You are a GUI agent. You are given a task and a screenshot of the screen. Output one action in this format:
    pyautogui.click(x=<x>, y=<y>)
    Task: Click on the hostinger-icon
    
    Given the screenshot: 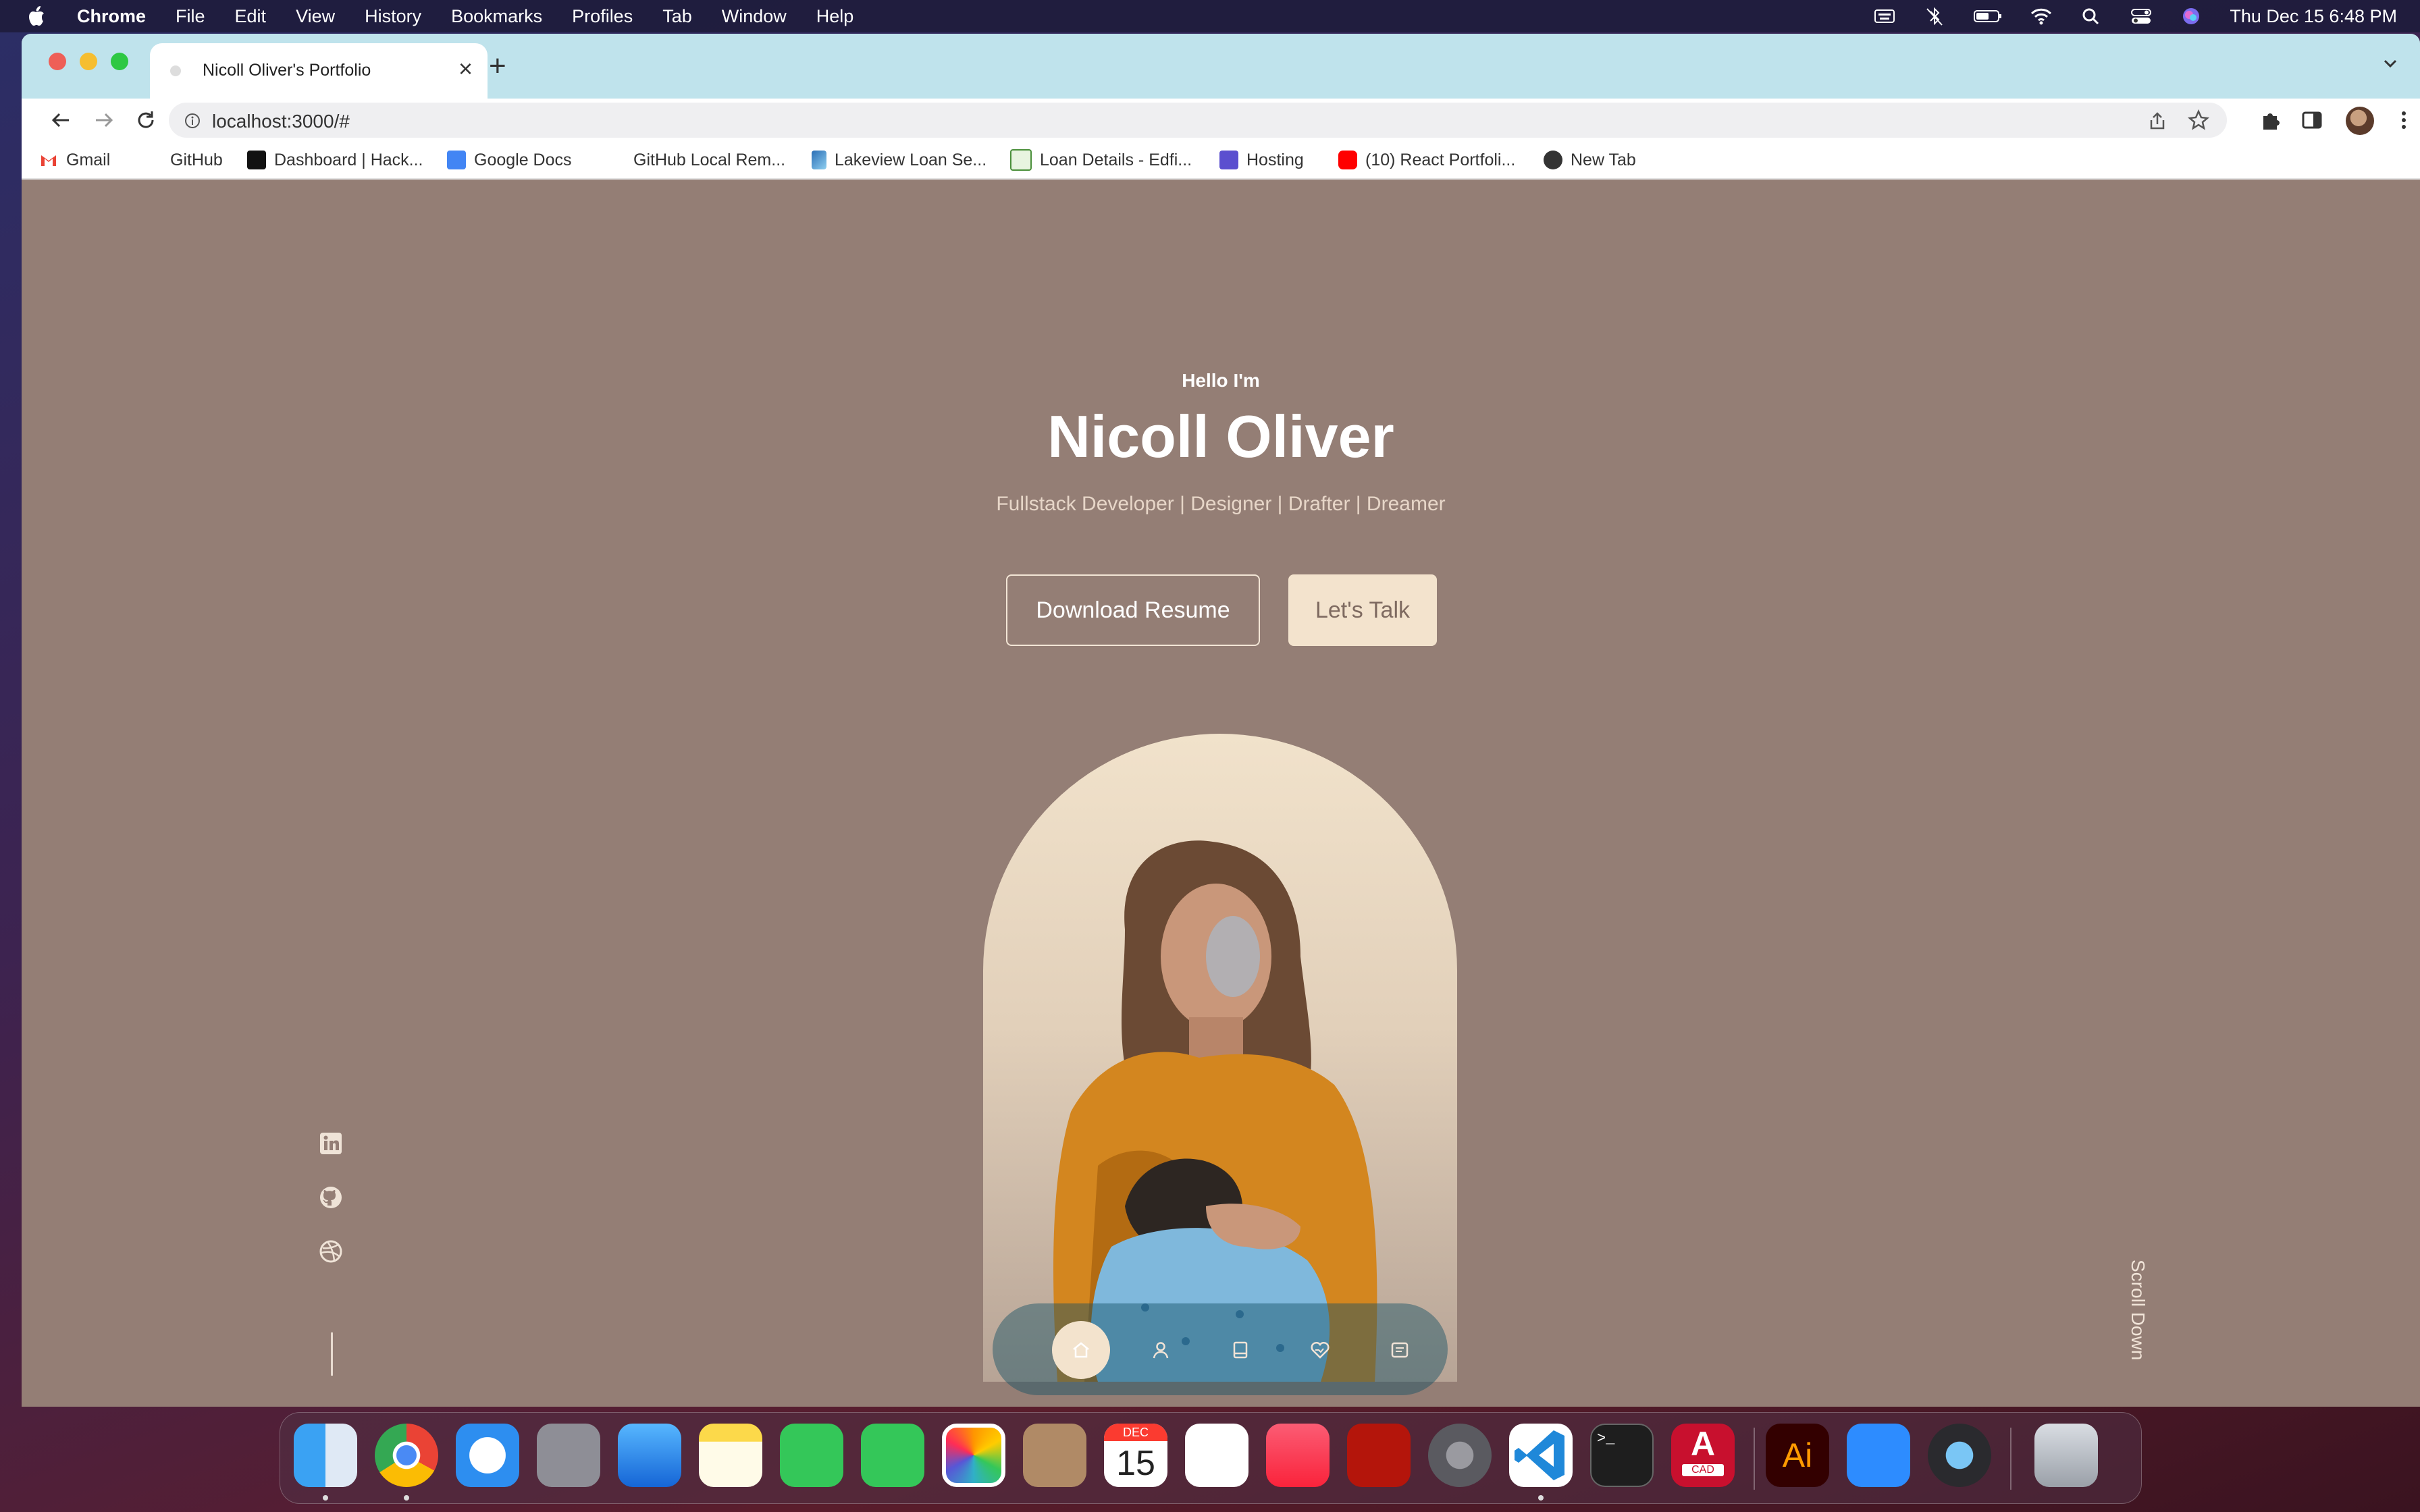 What is the action you would take?
    pyautogui.click(x=1228, y=160)
    